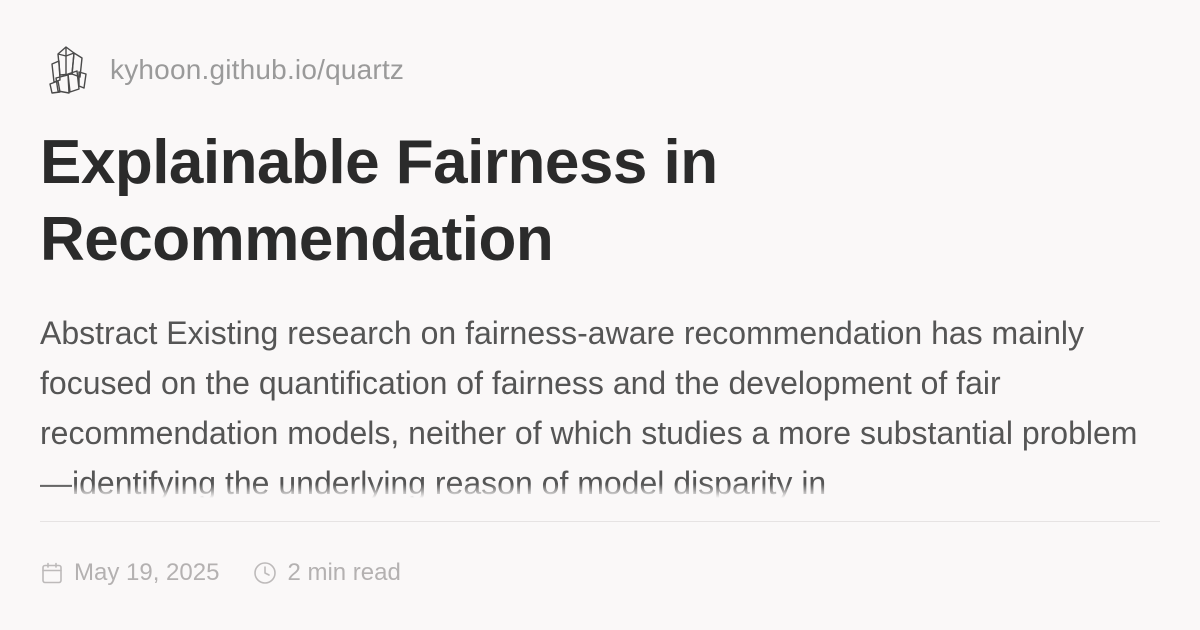  I want to click on clock-icon, so click(265, 573).